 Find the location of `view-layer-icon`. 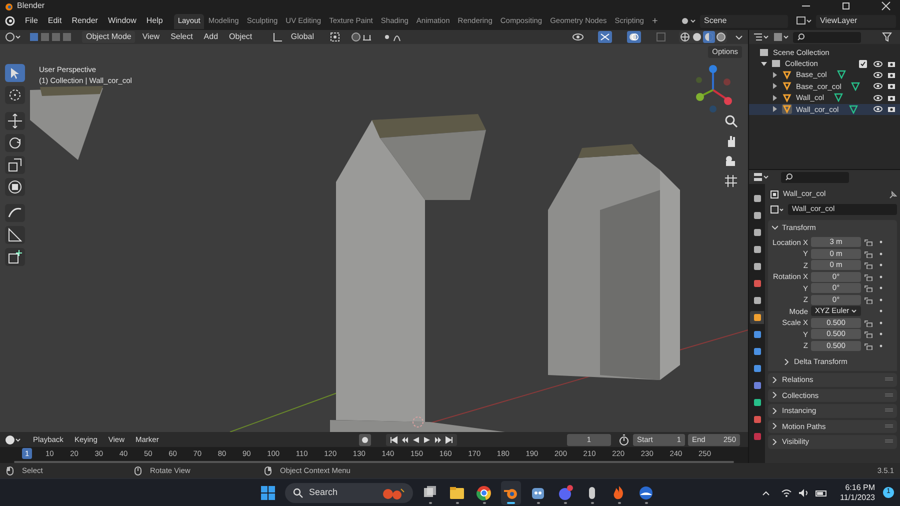

view-layer-icon is located at coordinates (804, 21).